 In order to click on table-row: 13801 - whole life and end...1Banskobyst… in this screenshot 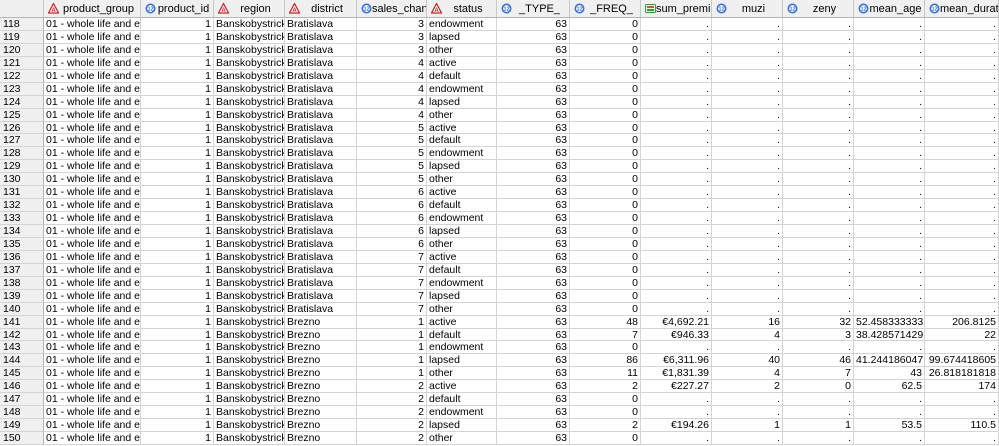, I will do `click(499, 283)`.